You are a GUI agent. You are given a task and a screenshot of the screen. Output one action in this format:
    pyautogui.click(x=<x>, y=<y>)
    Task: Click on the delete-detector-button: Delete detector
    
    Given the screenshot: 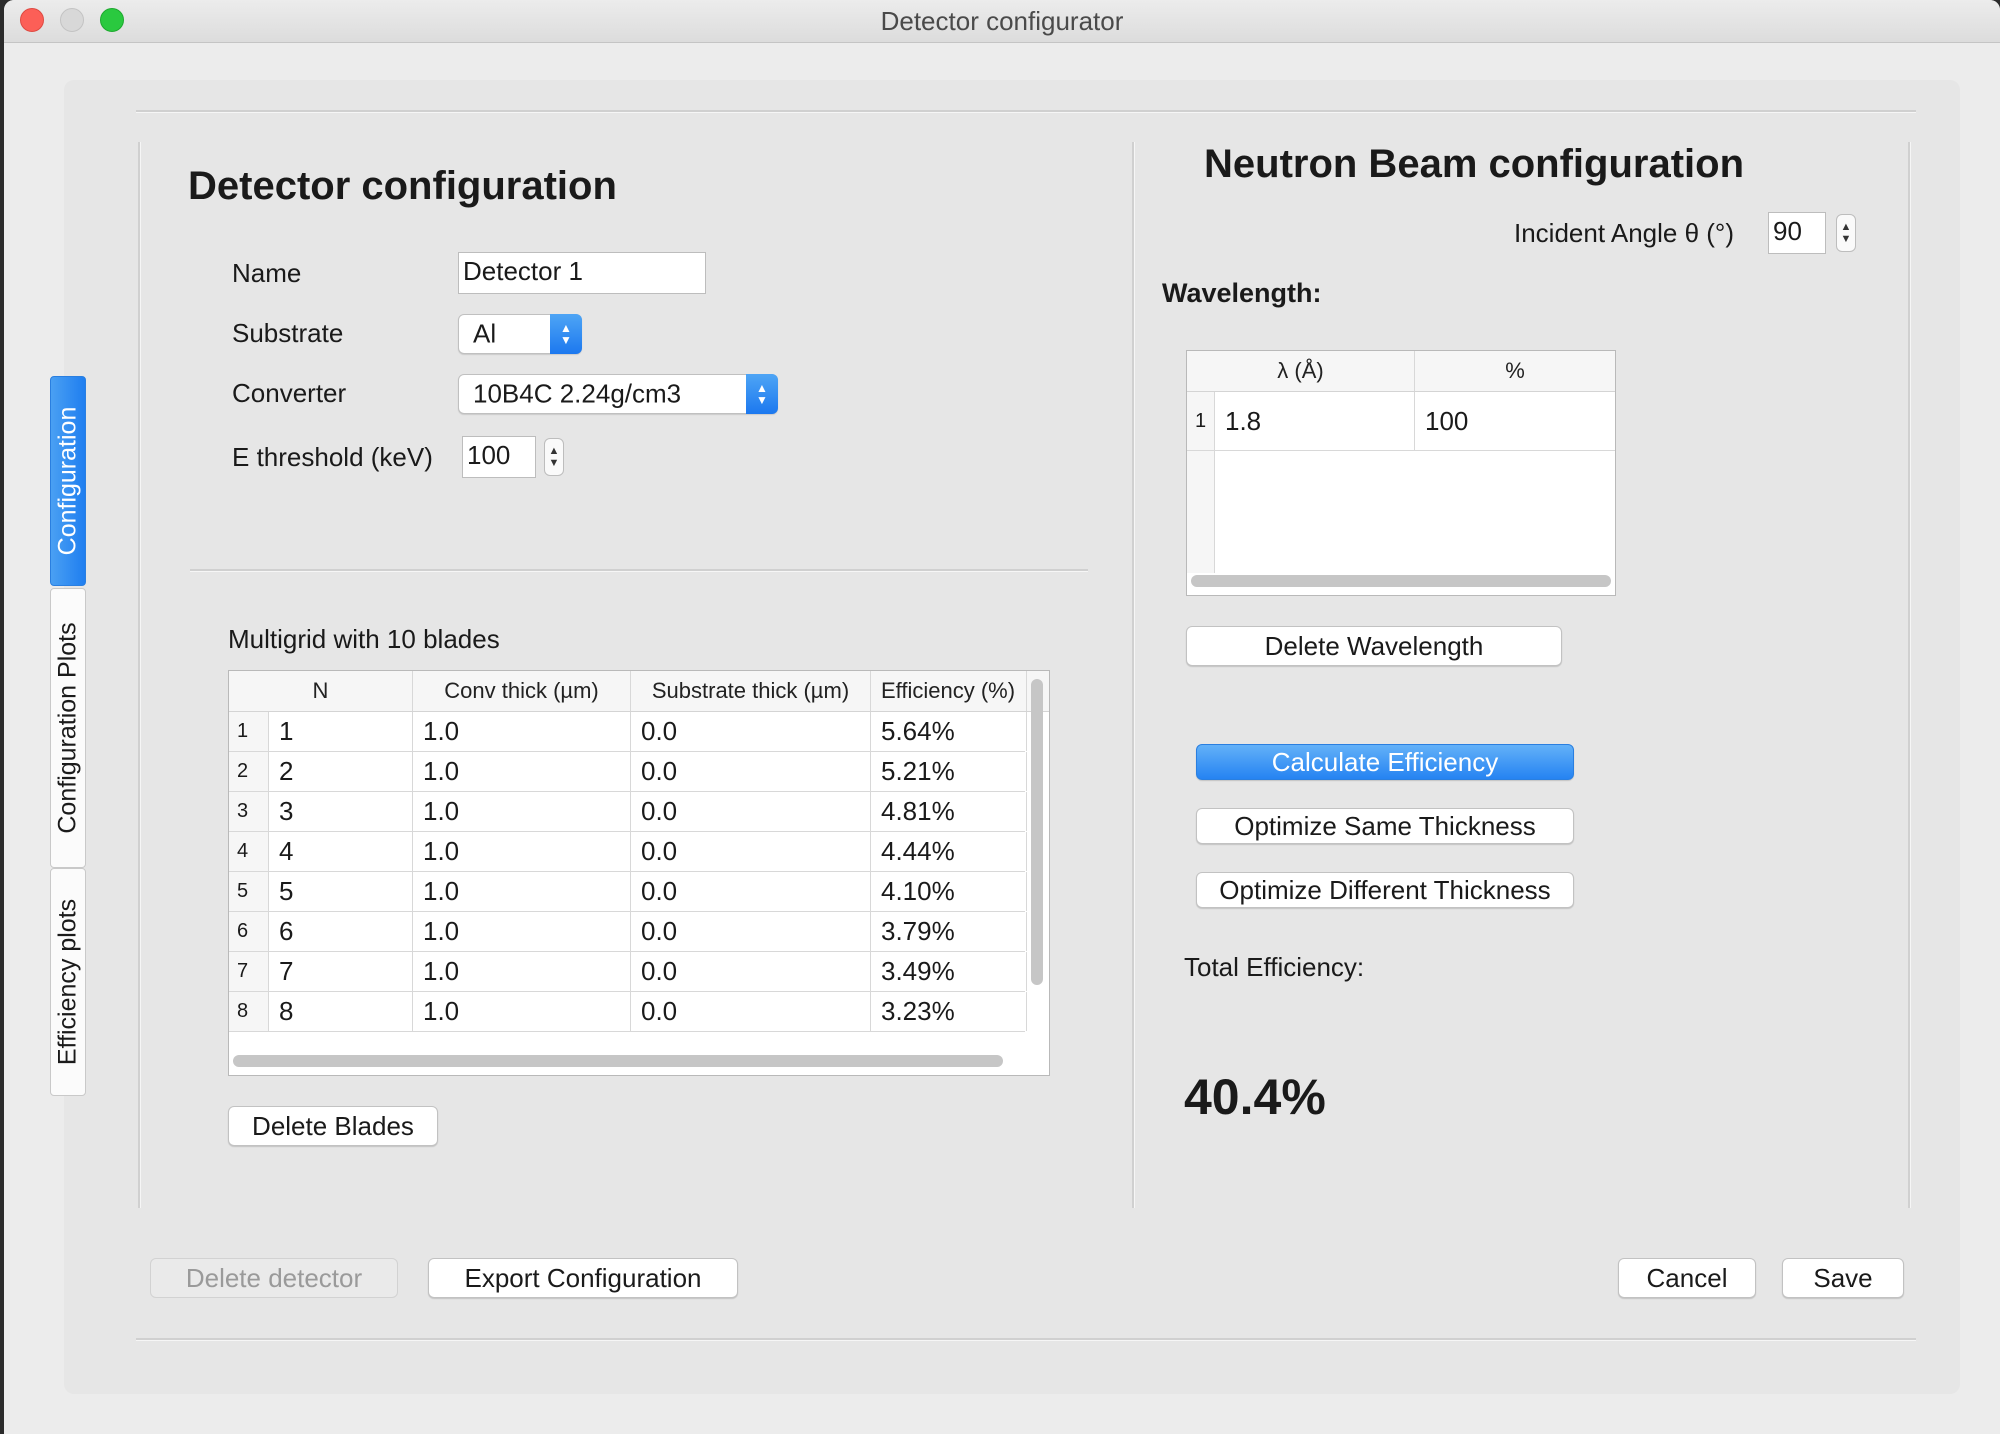 What is the action you would take?
    pyautogui.click(x=274, y=1278)
    